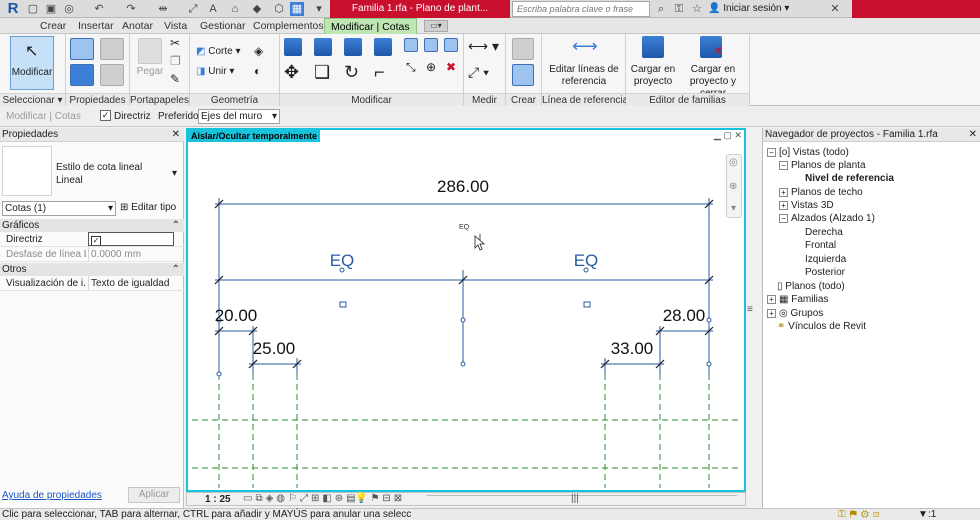  I want to click on view-control-icons-2: 💡⚑⊟⊠, so click(380, 498).